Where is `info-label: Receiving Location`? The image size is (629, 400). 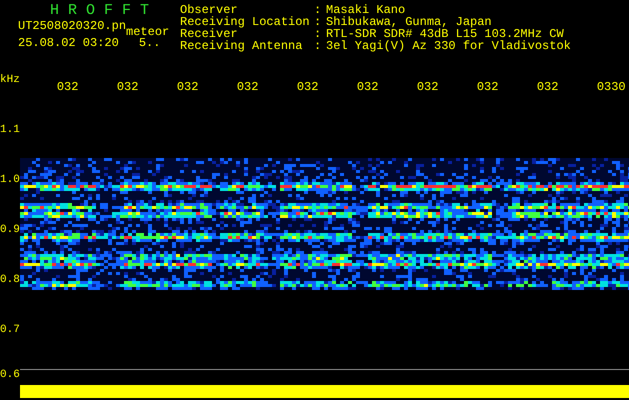 info-label: Receiving Location is located at coordinates (245, 22).